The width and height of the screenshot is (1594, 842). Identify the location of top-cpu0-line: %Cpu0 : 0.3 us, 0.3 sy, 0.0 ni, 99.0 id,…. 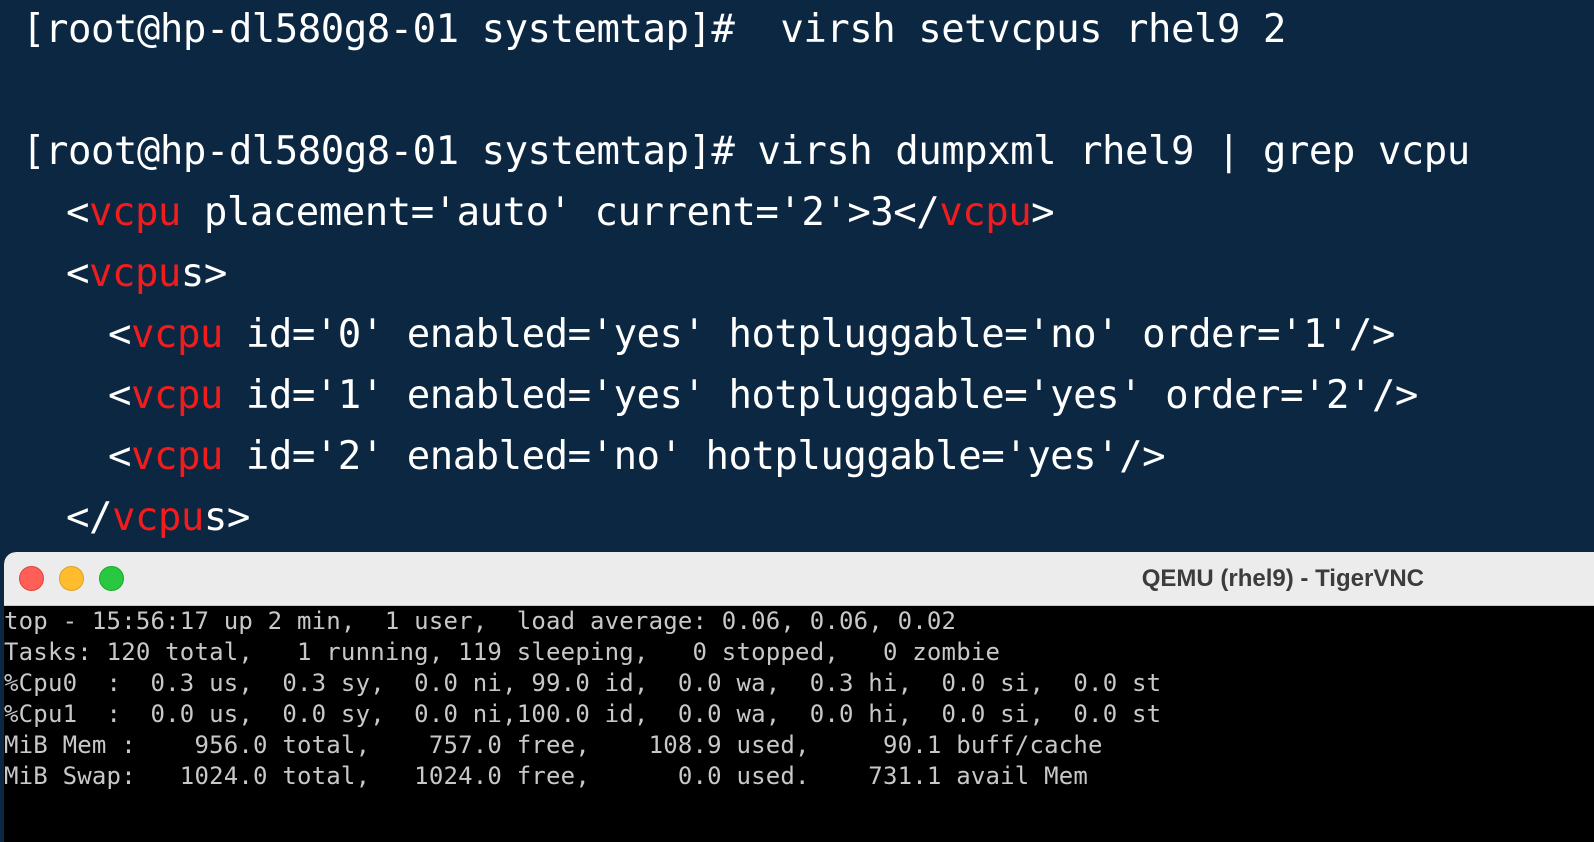
(583, 683).